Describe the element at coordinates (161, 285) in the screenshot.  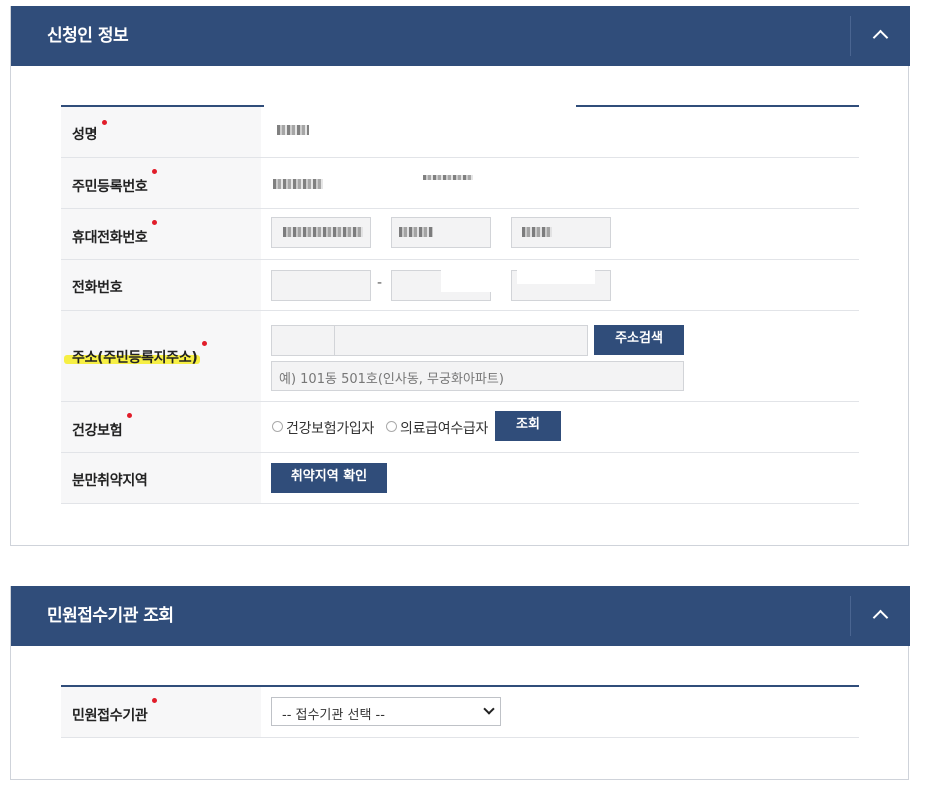
I see `label-cell: 전화번호` at that location.